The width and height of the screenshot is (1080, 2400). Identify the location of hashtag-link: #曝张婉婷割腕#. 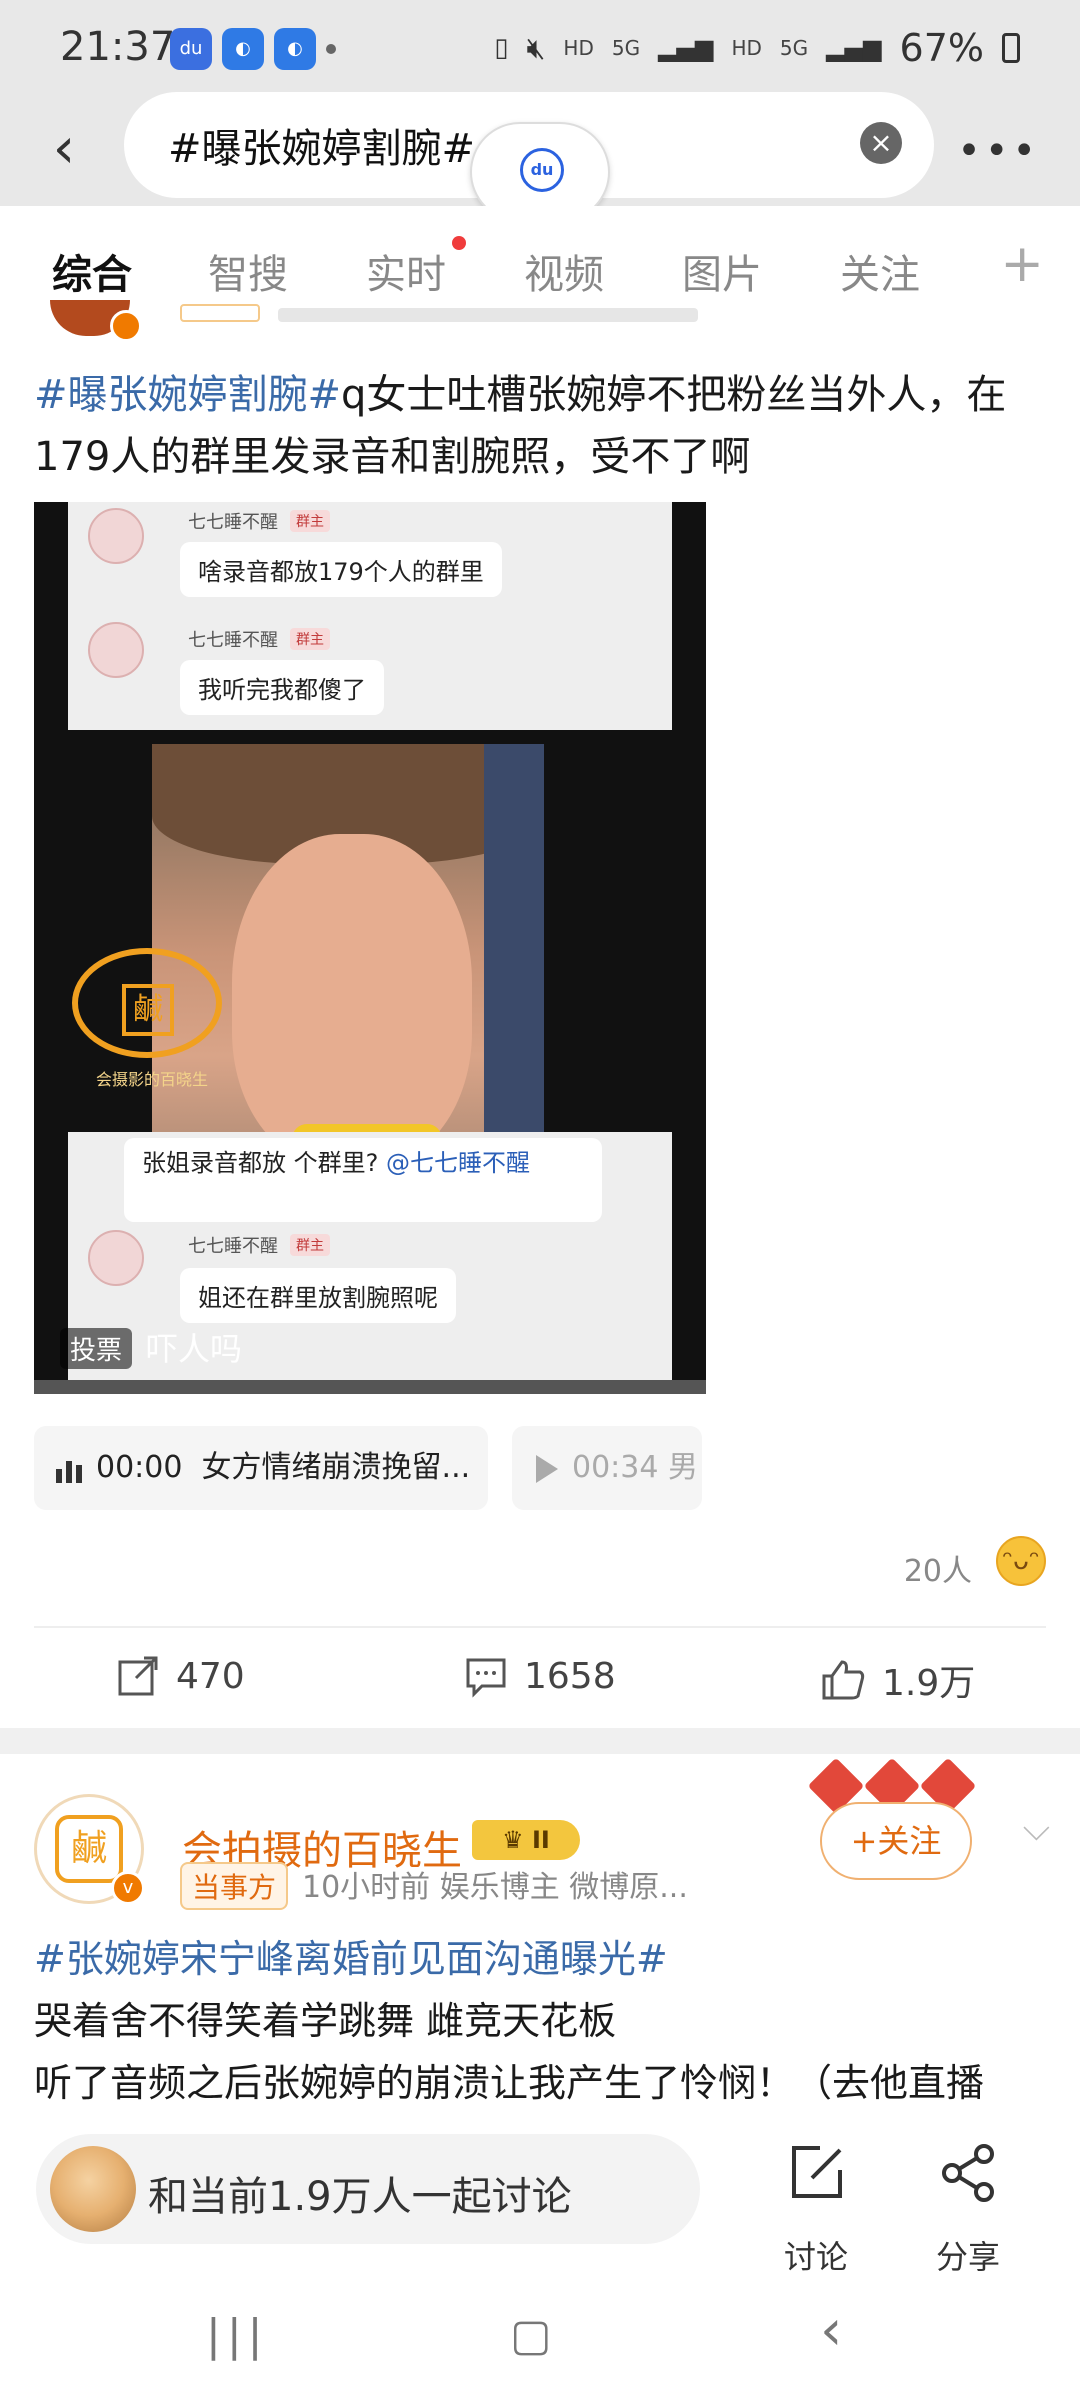
(187, 395).